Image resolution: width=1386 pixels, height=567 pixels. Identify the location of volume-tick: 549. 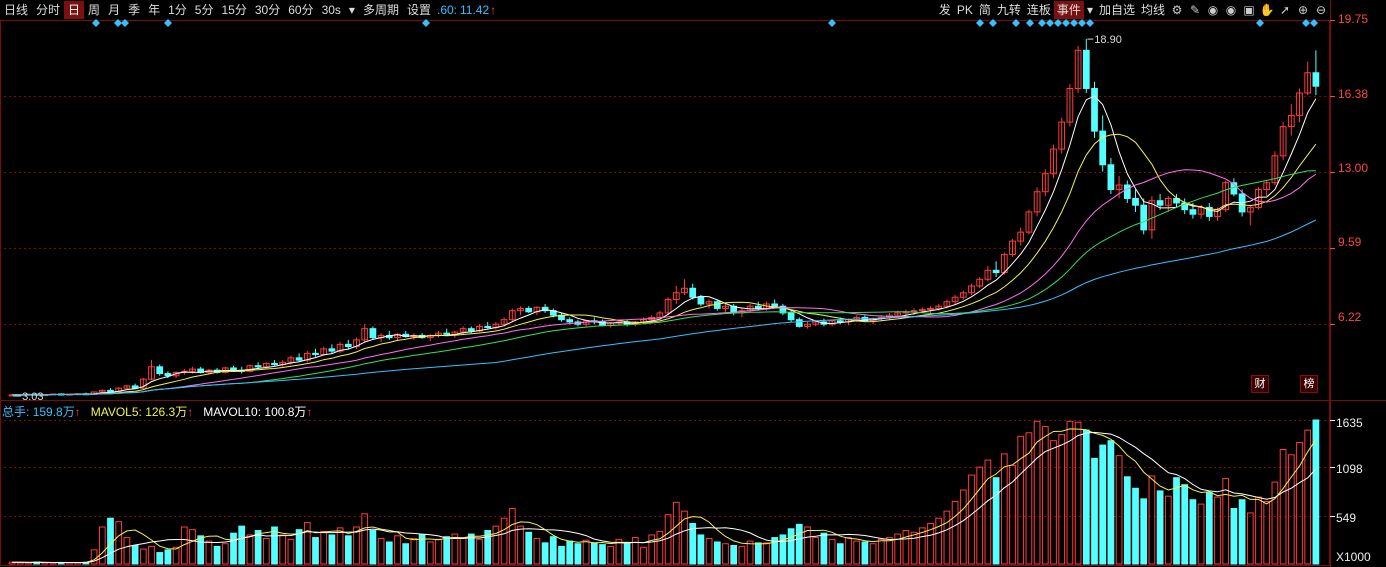
(1346, 518).